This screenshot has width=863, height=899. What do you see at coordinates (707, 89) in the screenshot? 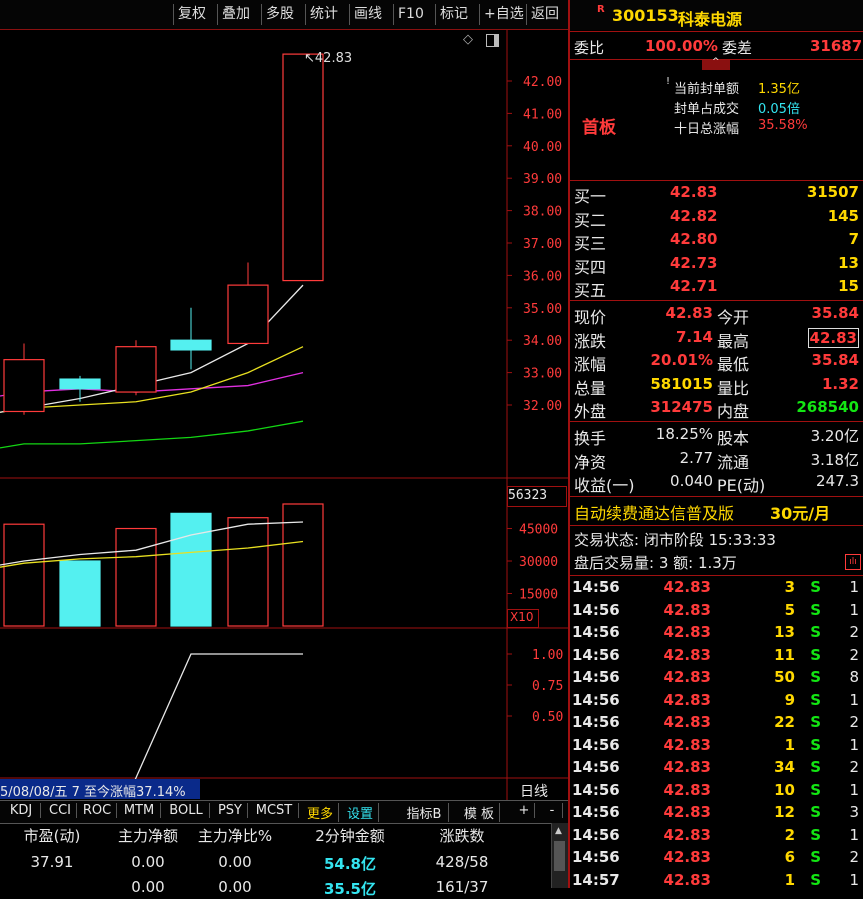
I see `seal-amount-label: 当前封单额` at bounding box center [707, 89].